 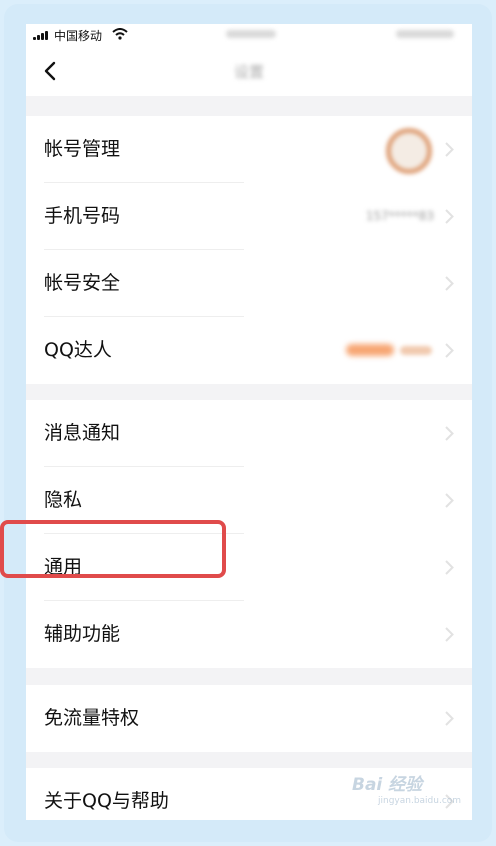 What do you see at coordinates (399, 216) in the screenshot?
I see `phone-number-value: 157*****83` at bounding box center [399, 216].